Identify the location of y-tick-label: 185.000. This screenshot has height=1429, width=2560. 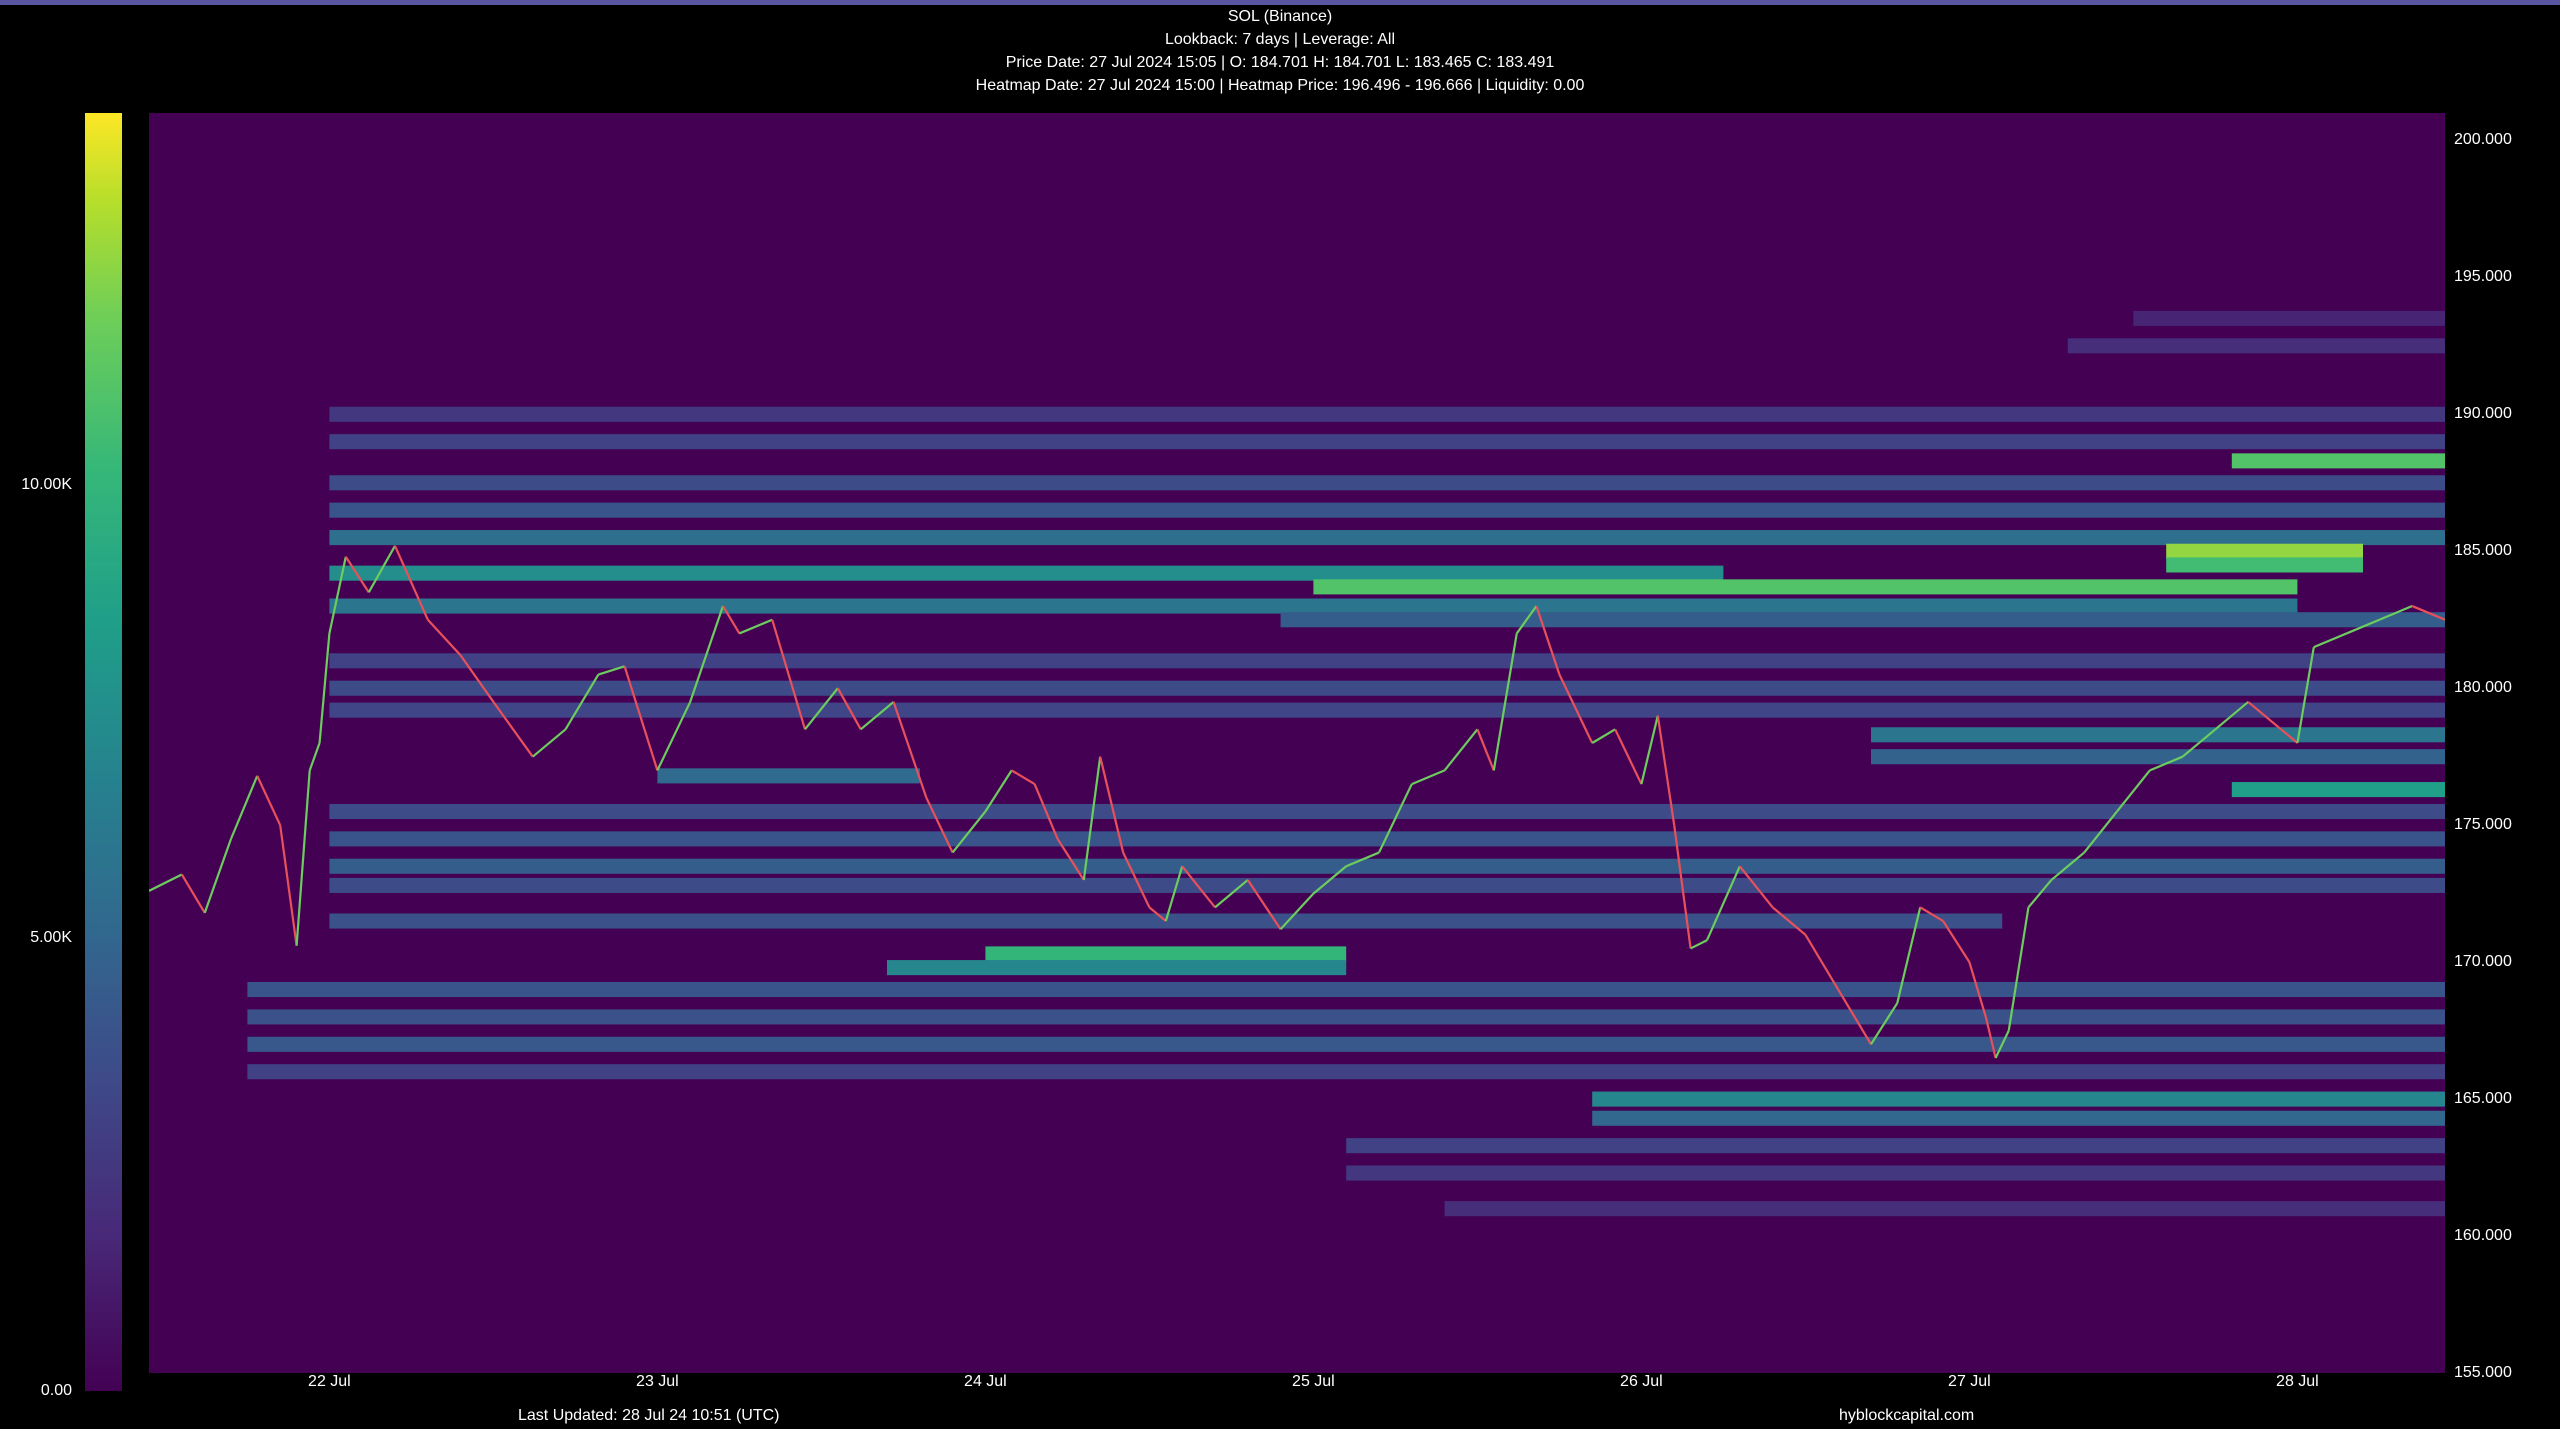
(2483, 551).